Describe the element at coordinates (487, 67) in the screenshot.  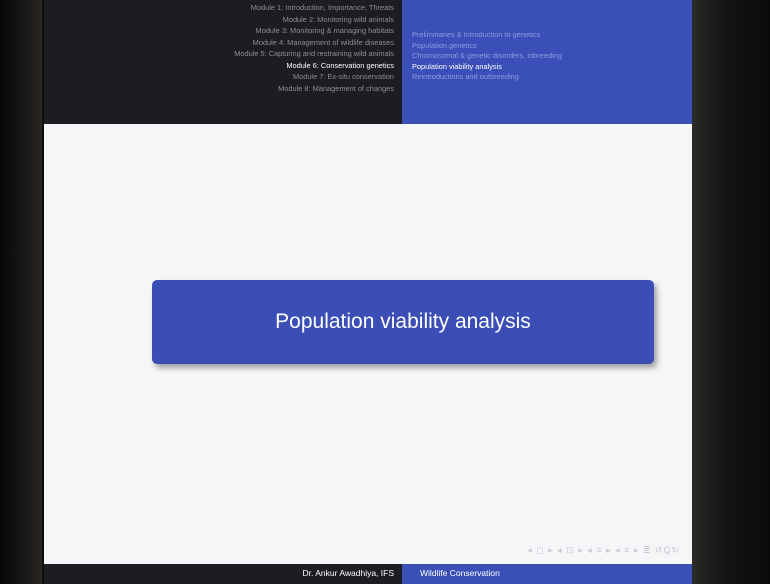
I see `section-link-4-active: Population viability analysis` at that location.